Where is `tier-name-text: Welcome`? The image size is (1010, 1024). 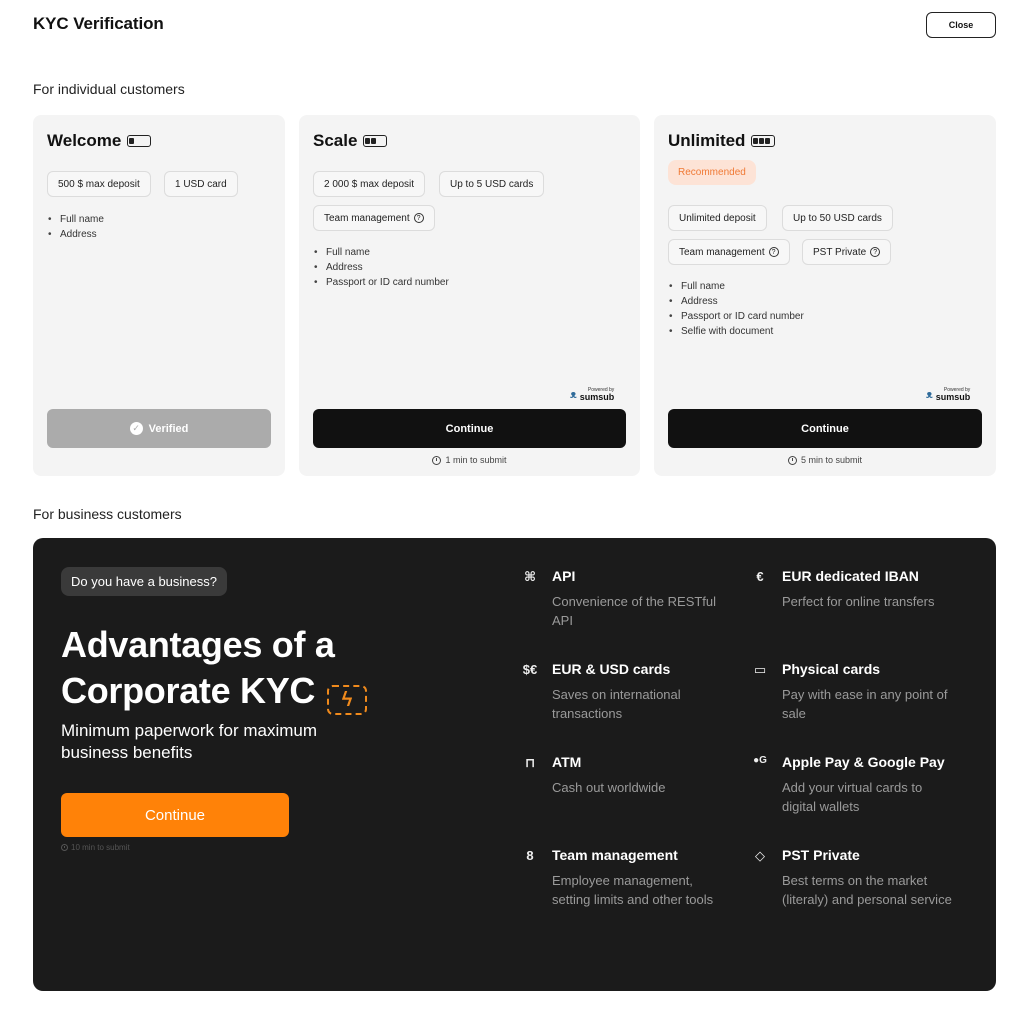 tier-name-text: Welcome is located at coordinates (84, 140).